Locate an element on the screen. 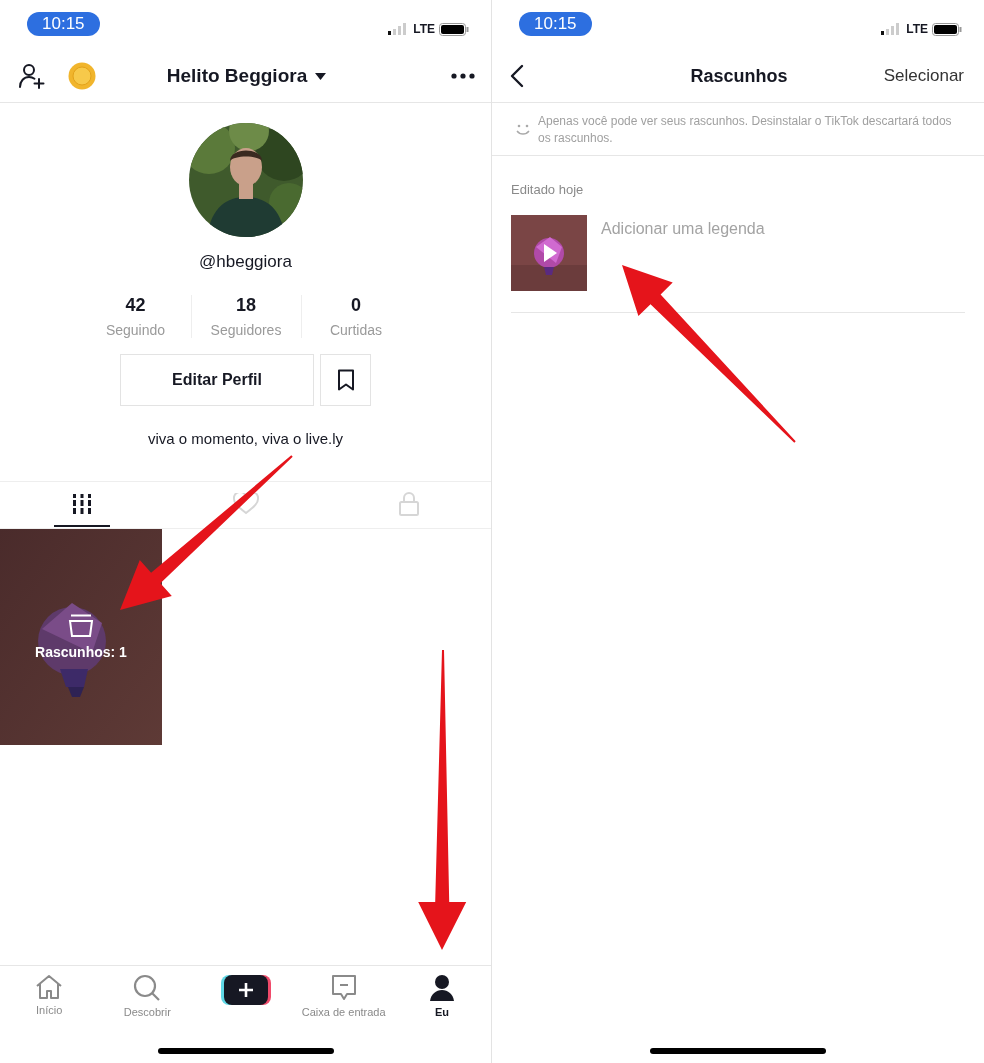 Image resolution: width=984 pixels, height=1063 pixels. section-title: Editado hoje is located at coordinates (547, 189).